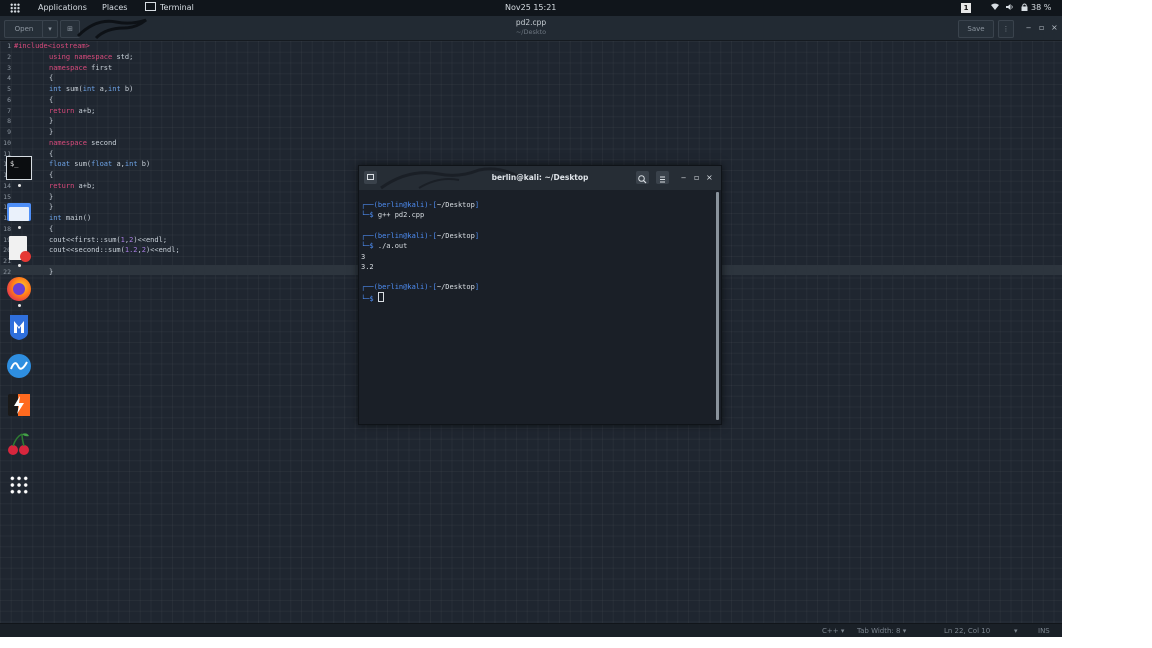 The image size is (1152, 648). I want to click on line-number: 3, so click(9, 67).